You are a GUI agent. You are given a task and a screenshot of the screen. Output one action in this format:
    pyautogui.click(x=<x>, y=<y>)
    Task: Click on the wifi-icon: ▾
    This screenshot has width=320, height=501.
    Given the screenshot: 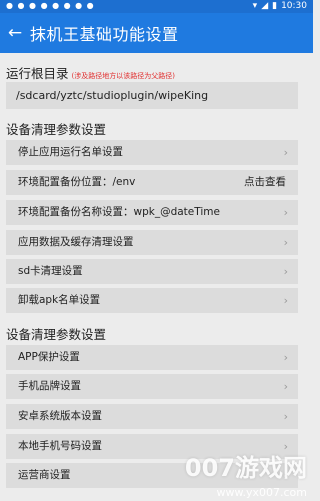 What is the action you would take?
    pyautogui.click(x=255, y=6)
    